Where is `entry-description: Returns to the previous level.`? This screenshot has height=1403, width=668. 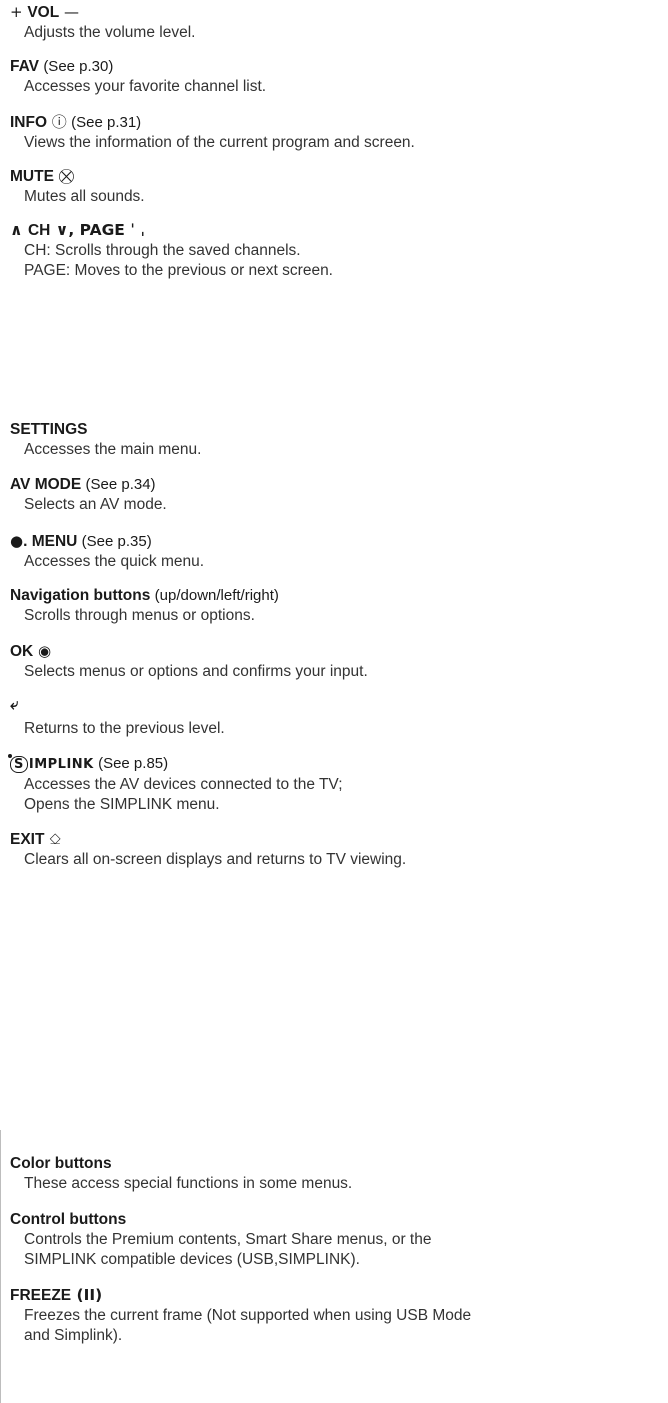
entry-description: Returns to the previous level. is located at coordinates (124, 728).